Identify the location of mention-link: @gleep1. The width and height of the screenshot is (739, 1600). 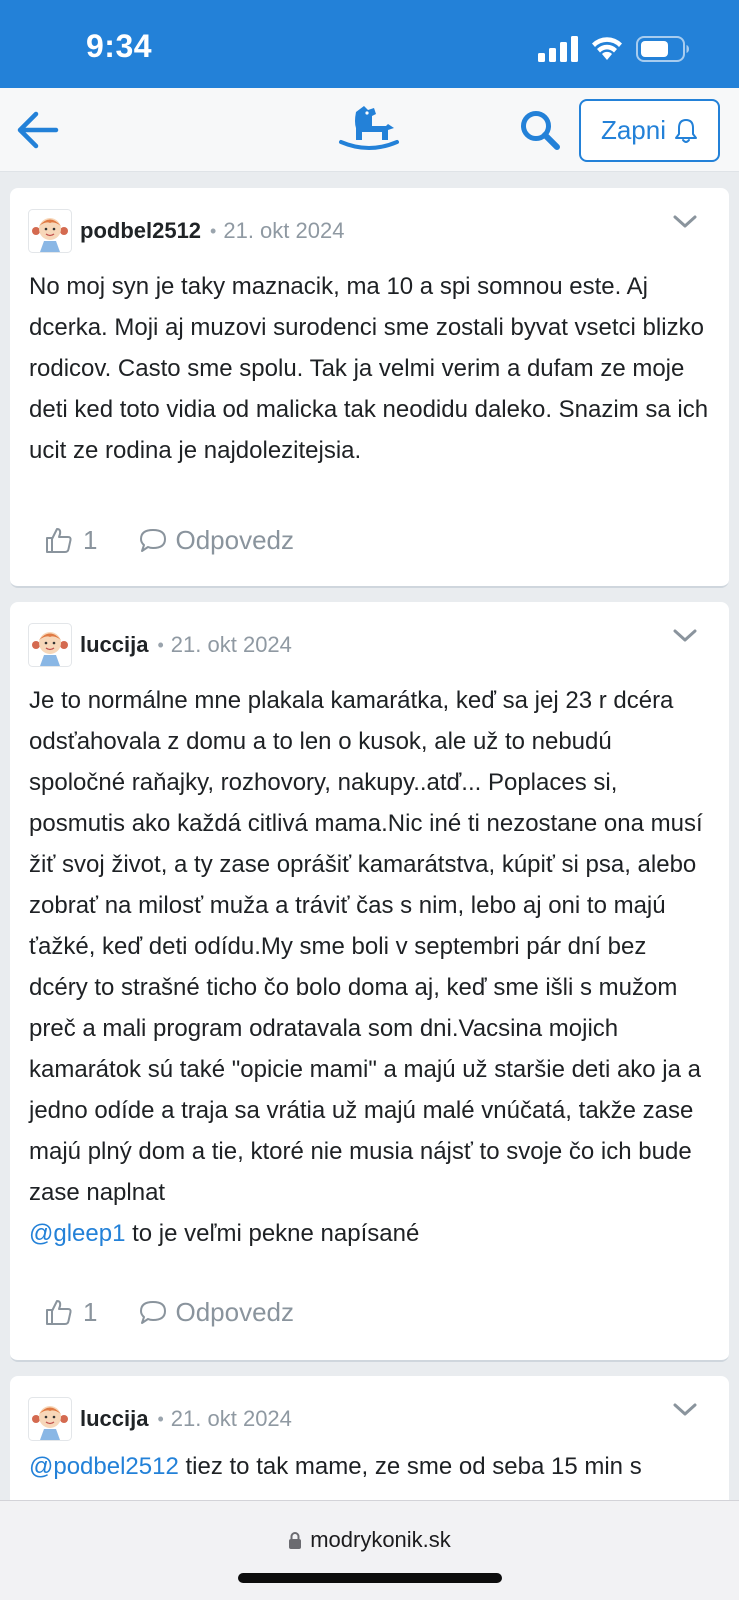
(77, 1233).